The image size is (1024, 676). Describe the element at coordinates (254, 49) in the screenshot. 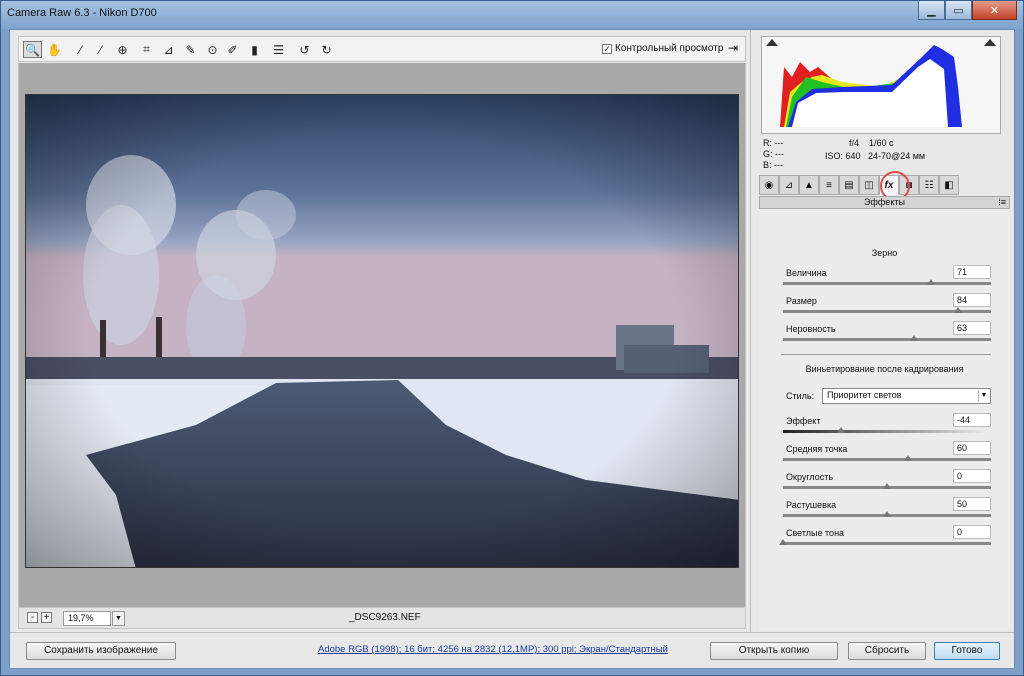

I see `graduated-filter-icon: ▮` at that location.